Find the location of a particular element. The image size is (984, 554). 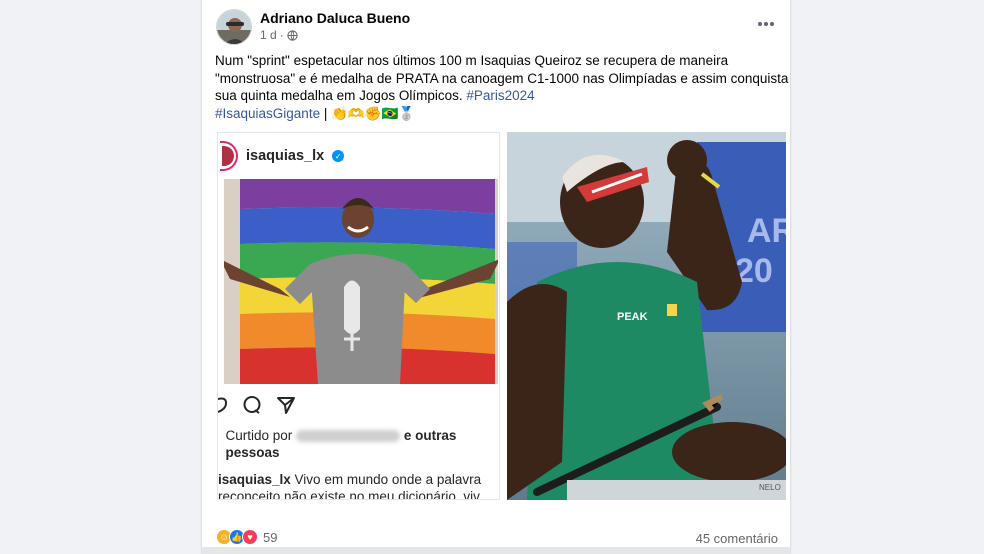

hashtag-paris2024: #Paris2024 is located at coordinates (500, 95).